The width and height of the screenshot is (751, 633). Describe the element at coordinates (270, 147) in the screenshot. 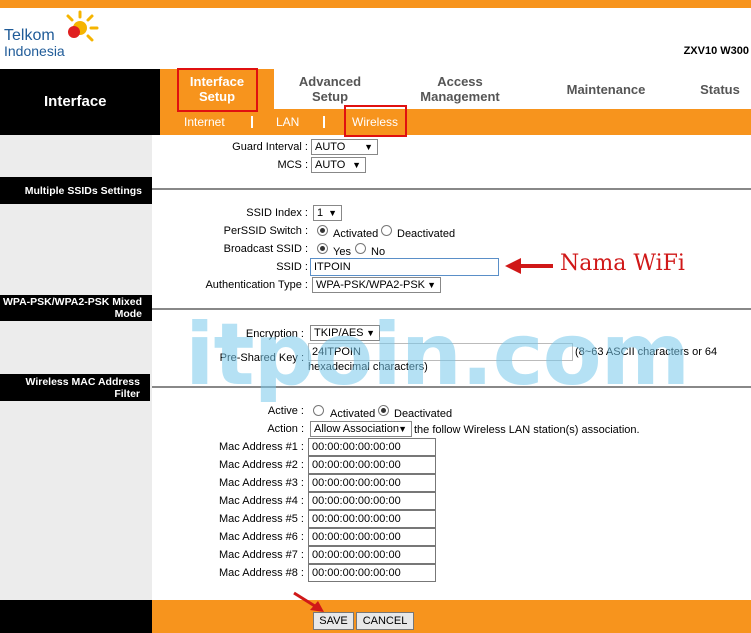

I see `guard-interval-label: Guard Interval :` at that location.